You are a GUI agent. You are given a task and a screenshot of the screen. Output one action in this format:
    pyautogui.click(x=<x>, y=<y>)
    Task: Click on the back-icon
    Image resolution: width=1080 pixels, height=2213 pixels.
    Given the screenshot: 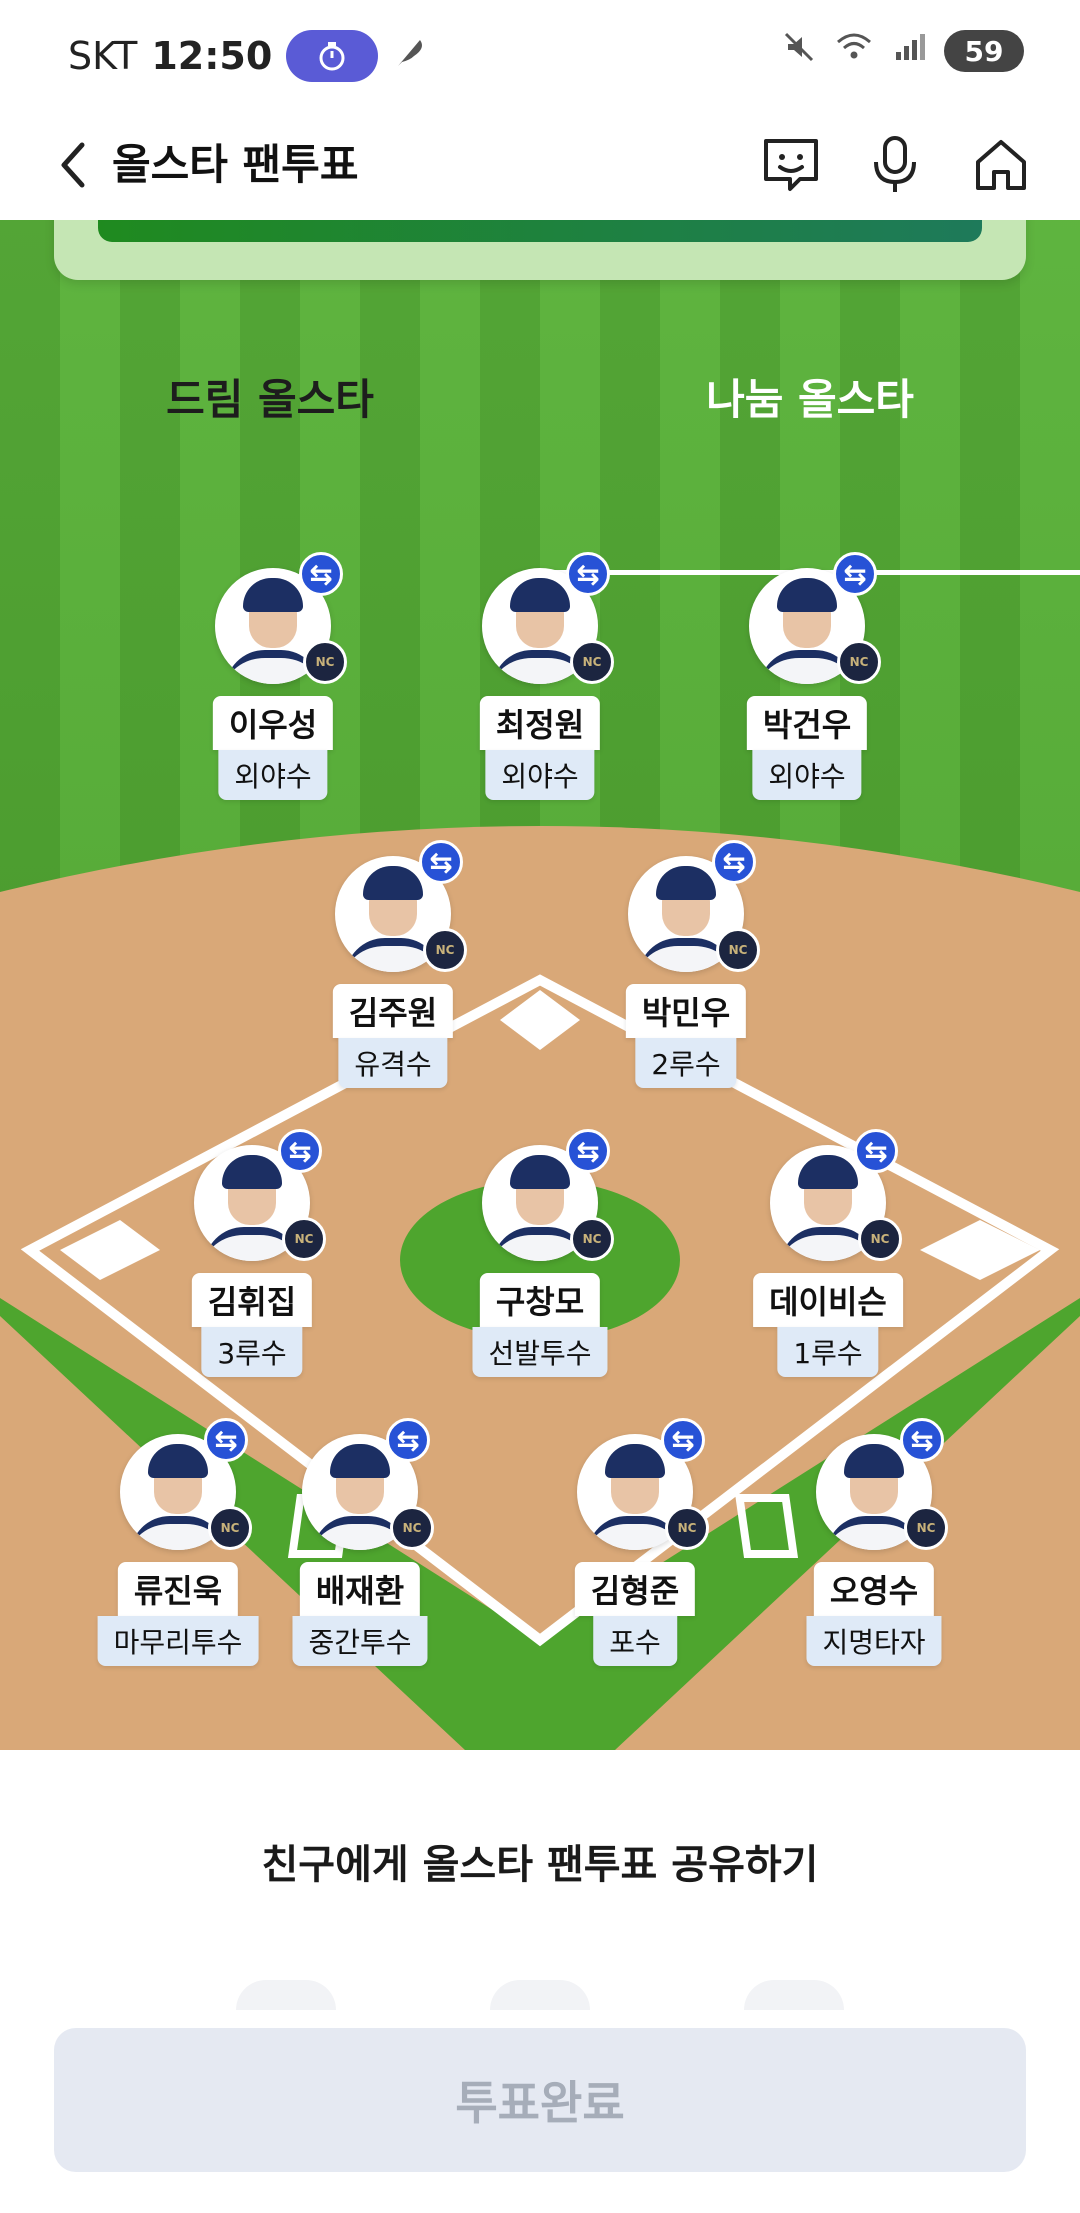 What is the action you would take?
    pyautogui.click(x=73, y=165)
    